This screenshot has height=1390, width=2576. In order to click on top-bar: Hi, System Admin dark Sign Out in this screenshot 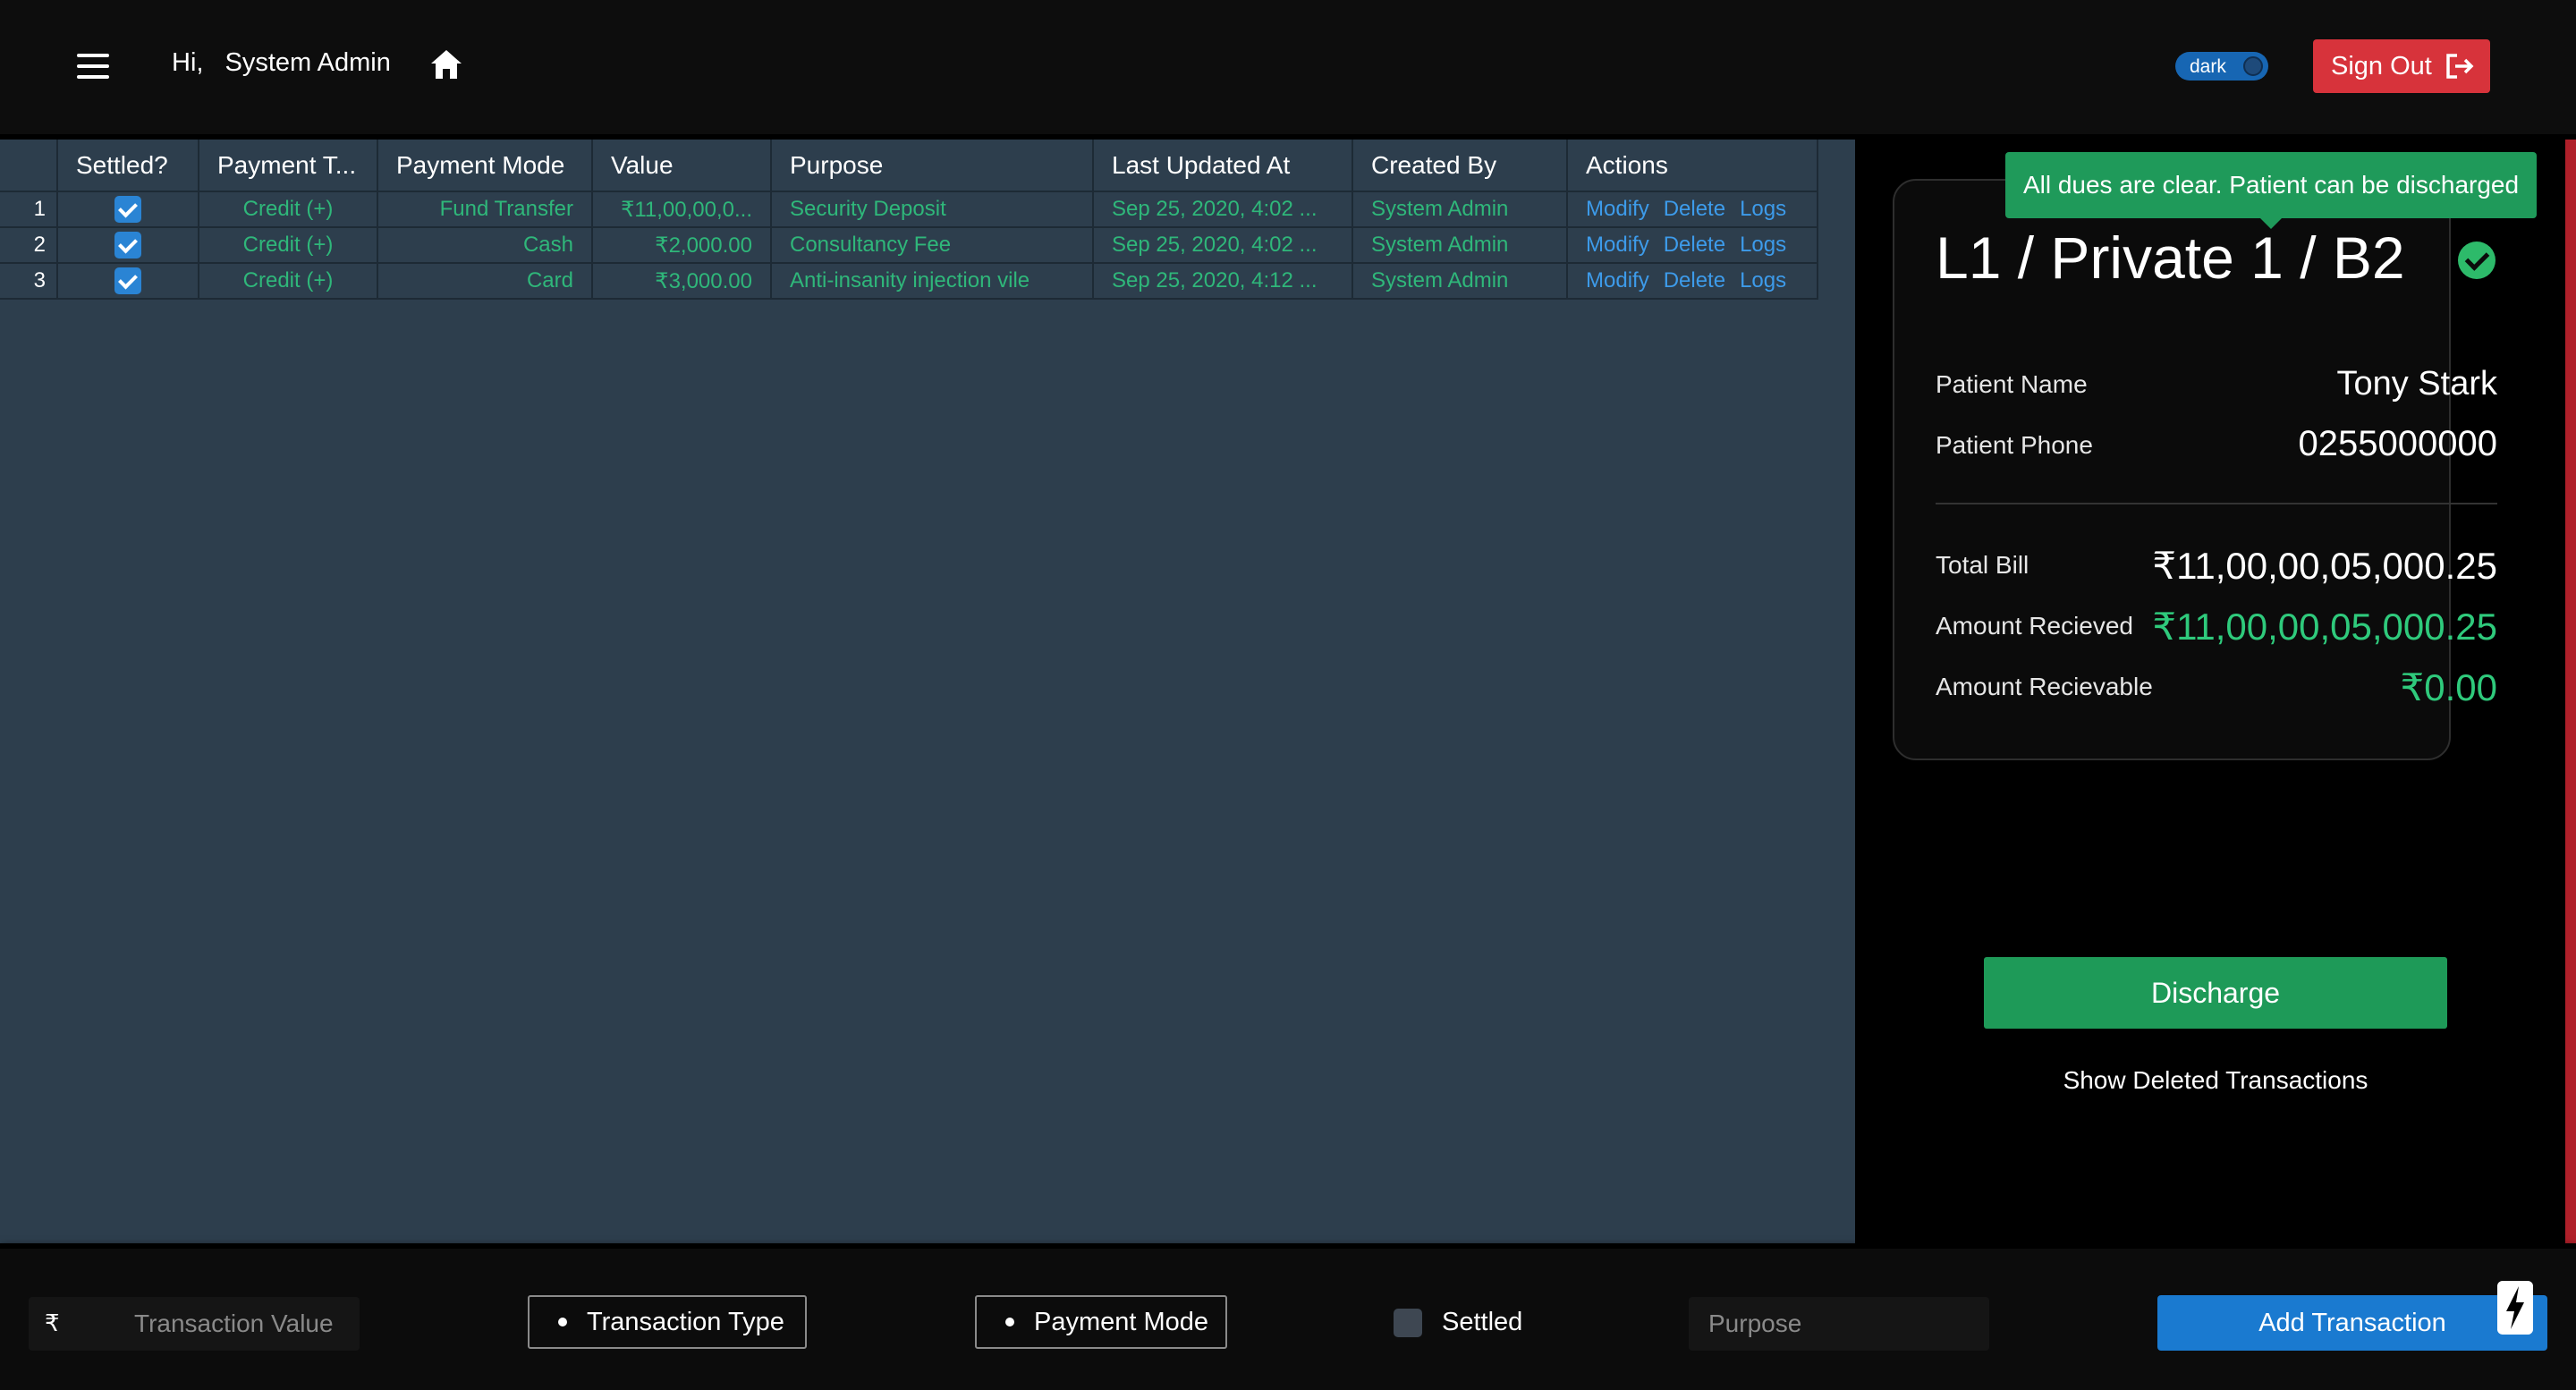, I will do `click(1288, 67)`.